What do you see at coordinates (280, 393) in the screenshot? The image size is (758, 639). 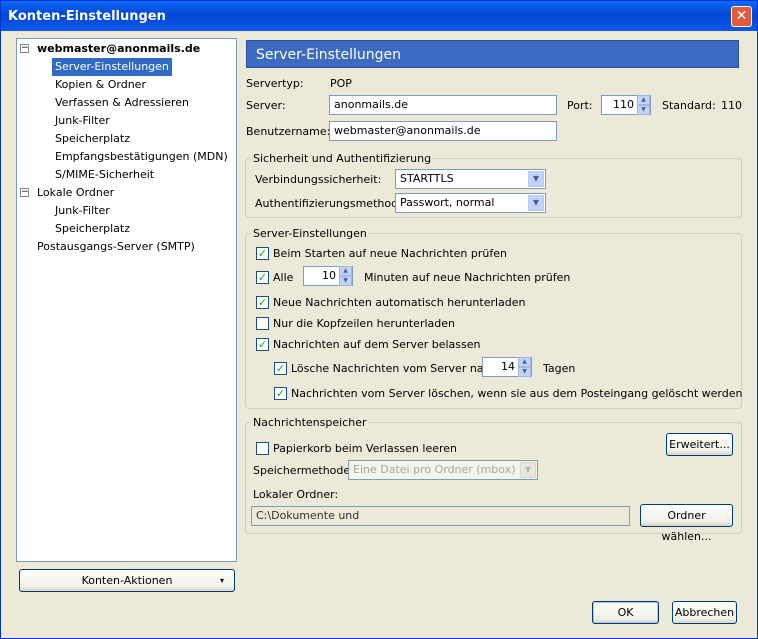 I see `delete-when-removed-checkbox: ✓` at bounding box center [280, 393].